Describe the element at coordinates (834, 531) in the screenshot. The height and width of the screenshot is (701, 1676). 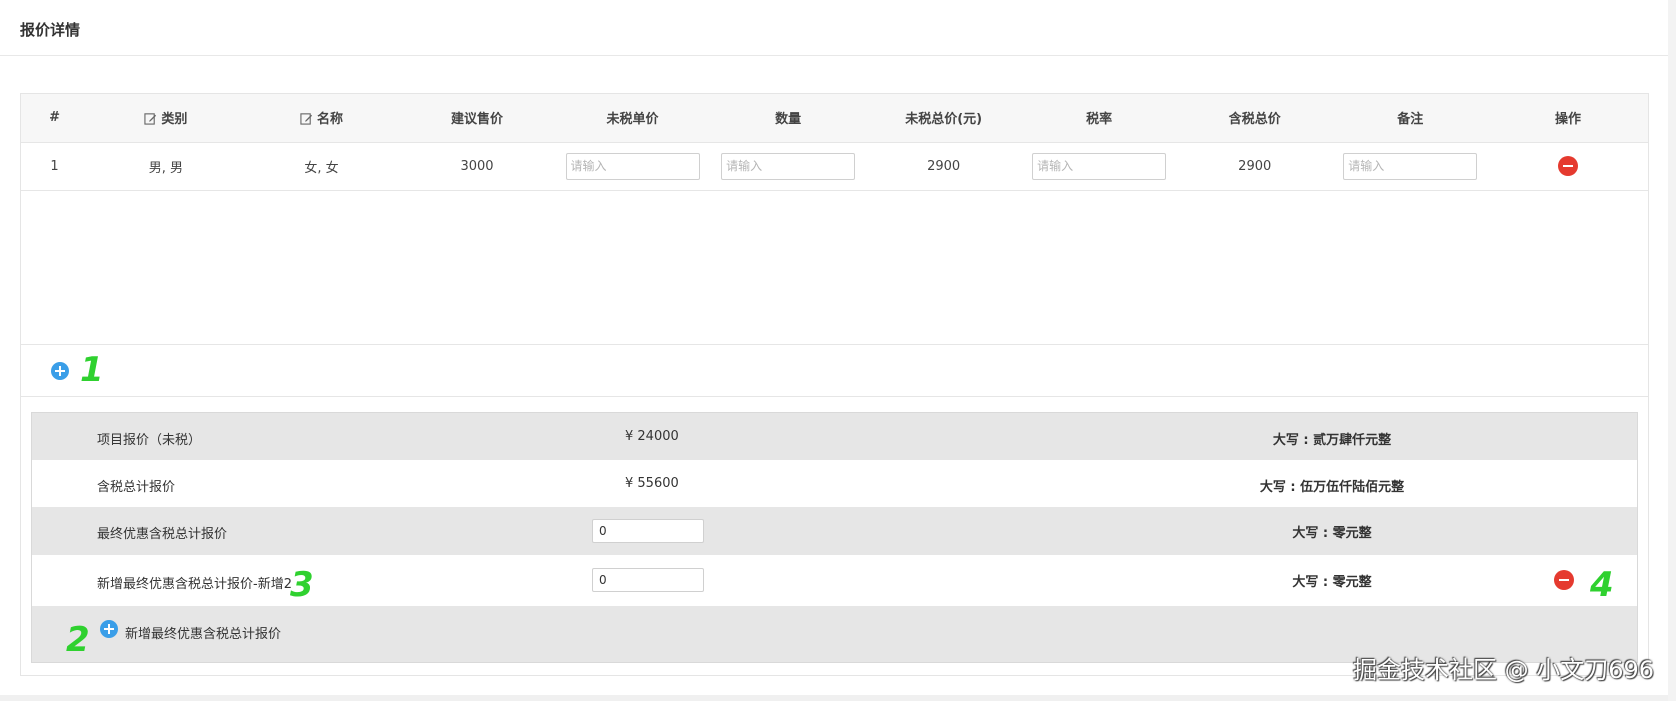
I see `summary-row-final-discount: 最终优惠含税总计报价 大写 : 零元整` at that location.